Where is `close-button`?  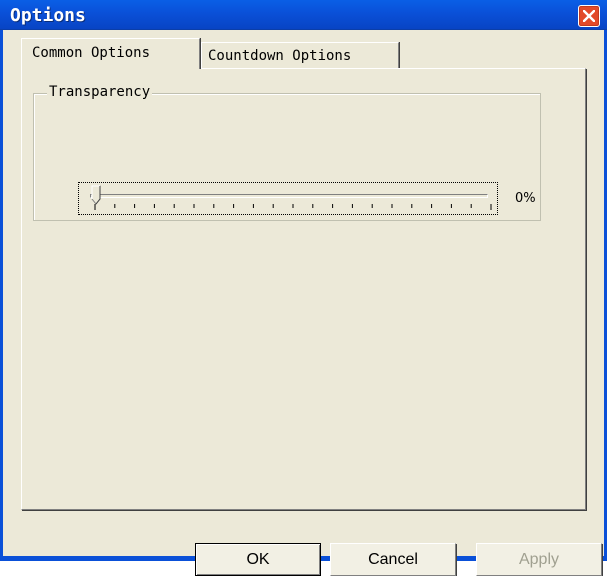
close-button is located at coordinates (589, 16).